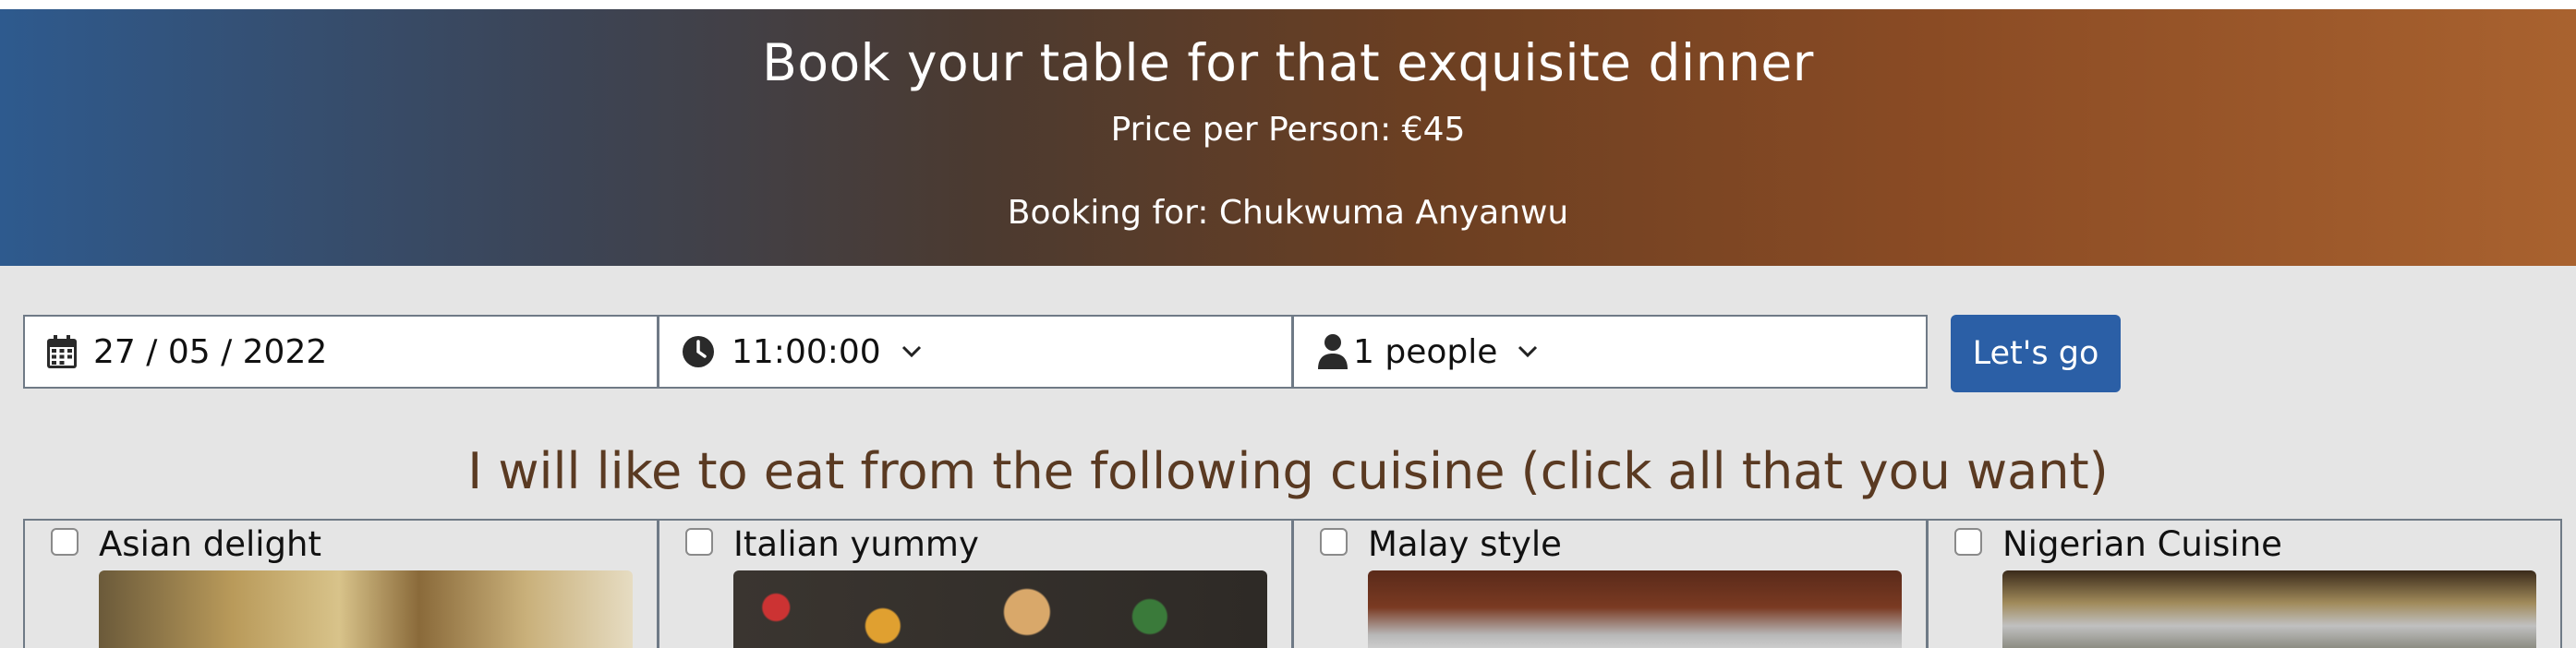  I want to click on time-select: 11:00:00, so click(975, 352).